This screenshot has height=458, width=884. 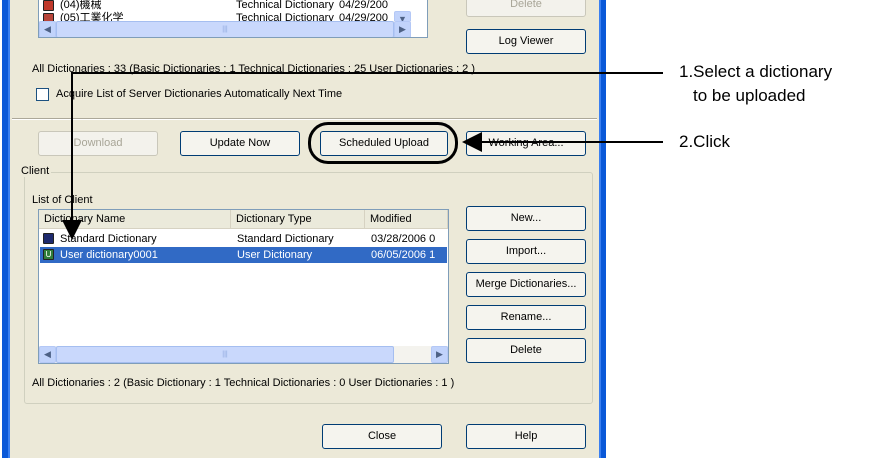 I want to click on step2-annotation: 2.Click, so click(x=705, y=141).